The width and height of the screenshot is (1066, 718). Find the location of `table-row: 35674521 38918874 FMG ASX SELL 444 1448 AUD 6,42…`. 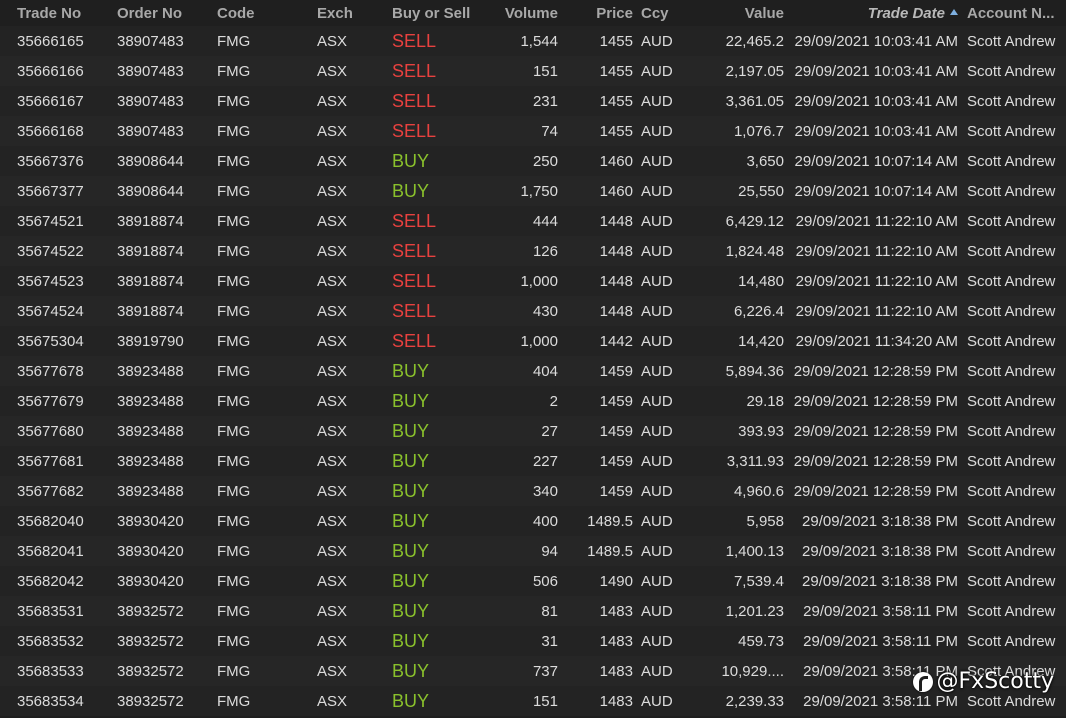

table-row: 35674521 38918874 FMG ASX SELL 444 1448 AUD 6,42… is located at coordinates (533, 221).